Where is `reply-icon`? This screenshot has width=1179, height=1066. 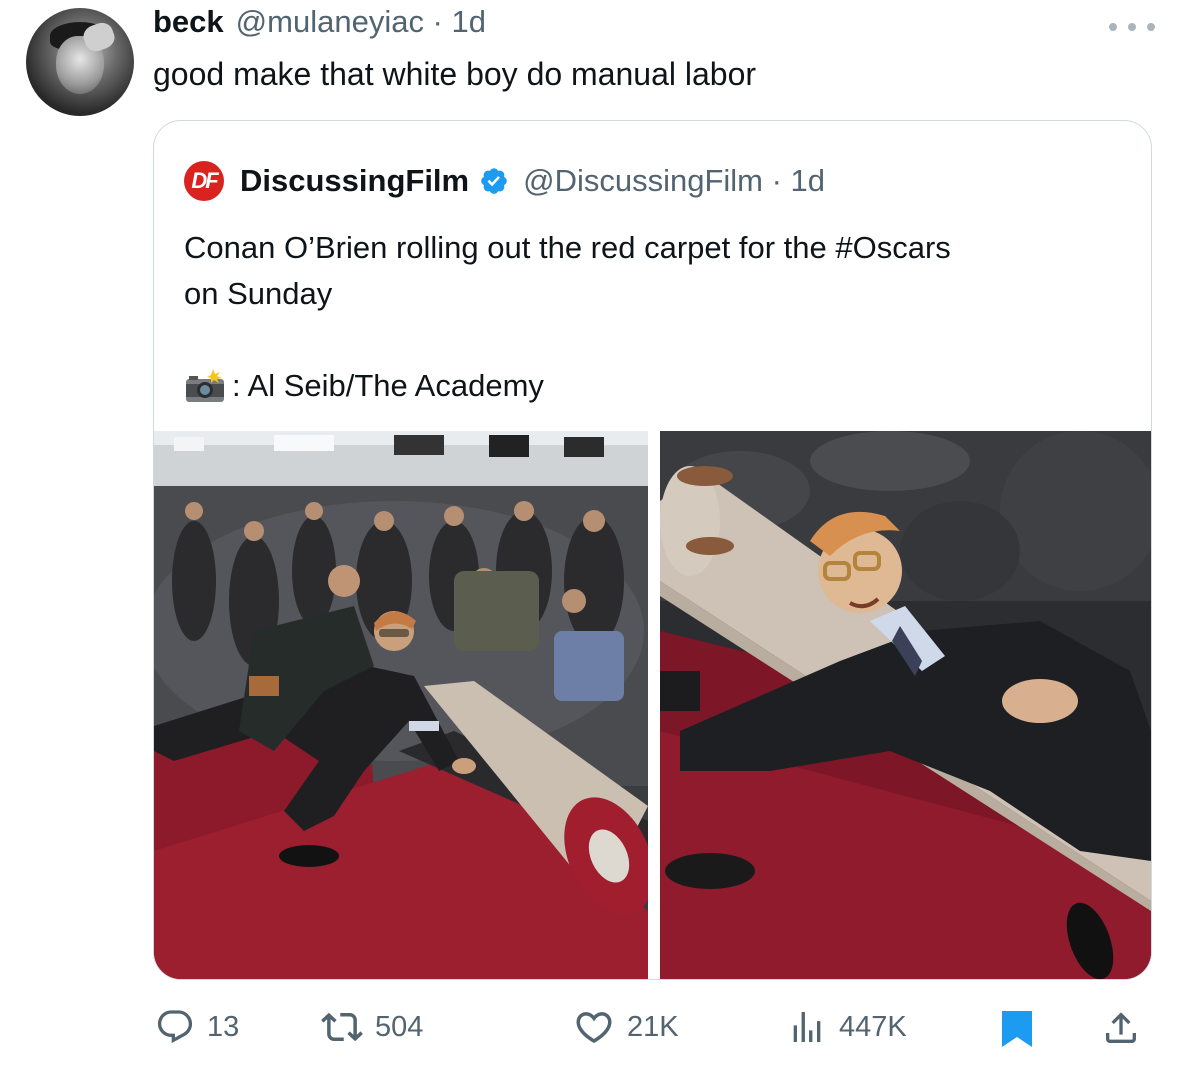
reply-icon is located at coordinates (175, 1027).